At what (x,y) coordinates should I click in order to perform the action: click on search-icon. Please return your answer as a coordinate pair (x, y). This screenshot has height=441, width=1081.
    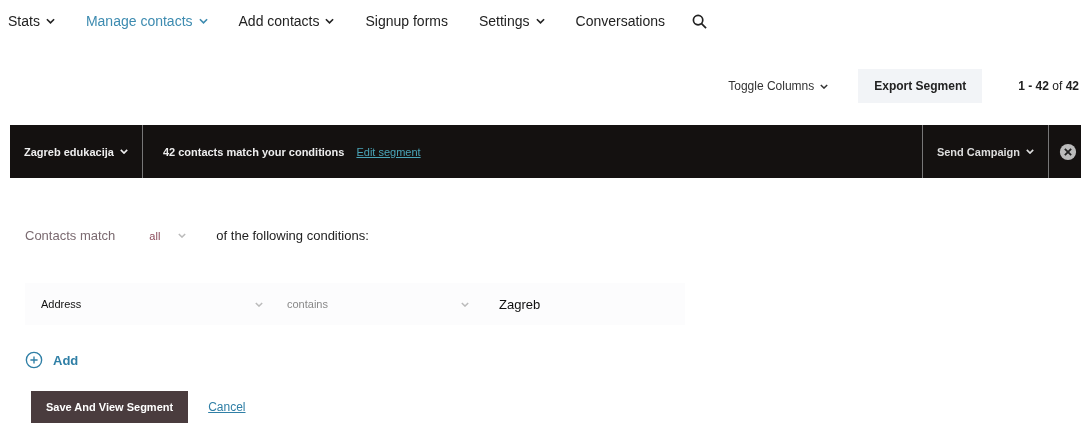
    Looking at the image, I should click on (700, 21).